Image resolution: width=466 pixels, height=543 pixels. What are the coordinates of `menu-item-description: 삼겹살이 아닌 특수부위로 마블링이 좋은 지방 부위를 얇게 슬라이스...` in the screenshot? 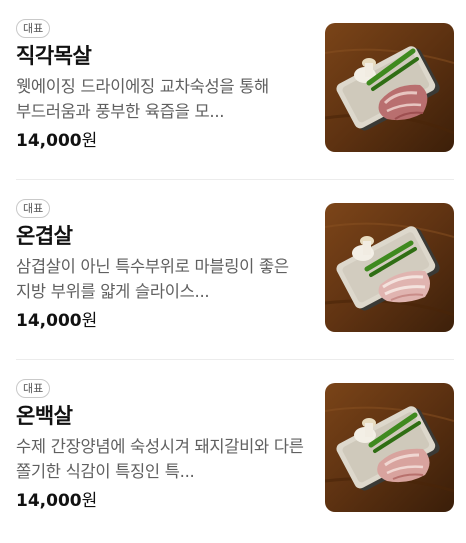 It's located at (152, 279).